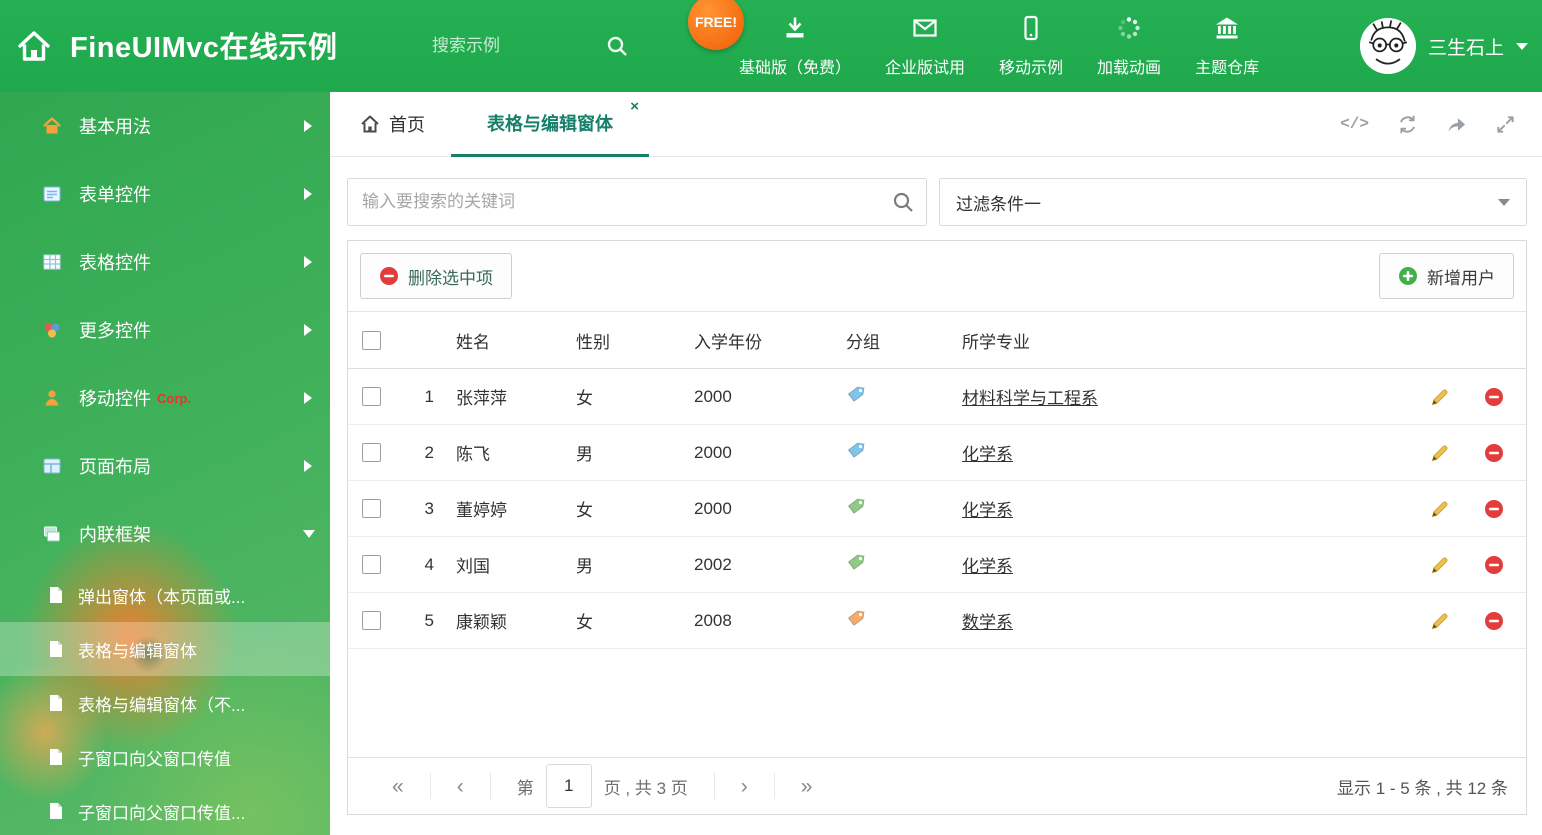 This screenshot has width=1542, height=835. What do you see at coordinates (137, 651) in the screenshot?
I see `sidebar-subitem-label: 表格与编辑窗体` at bounding box center [137, 651].